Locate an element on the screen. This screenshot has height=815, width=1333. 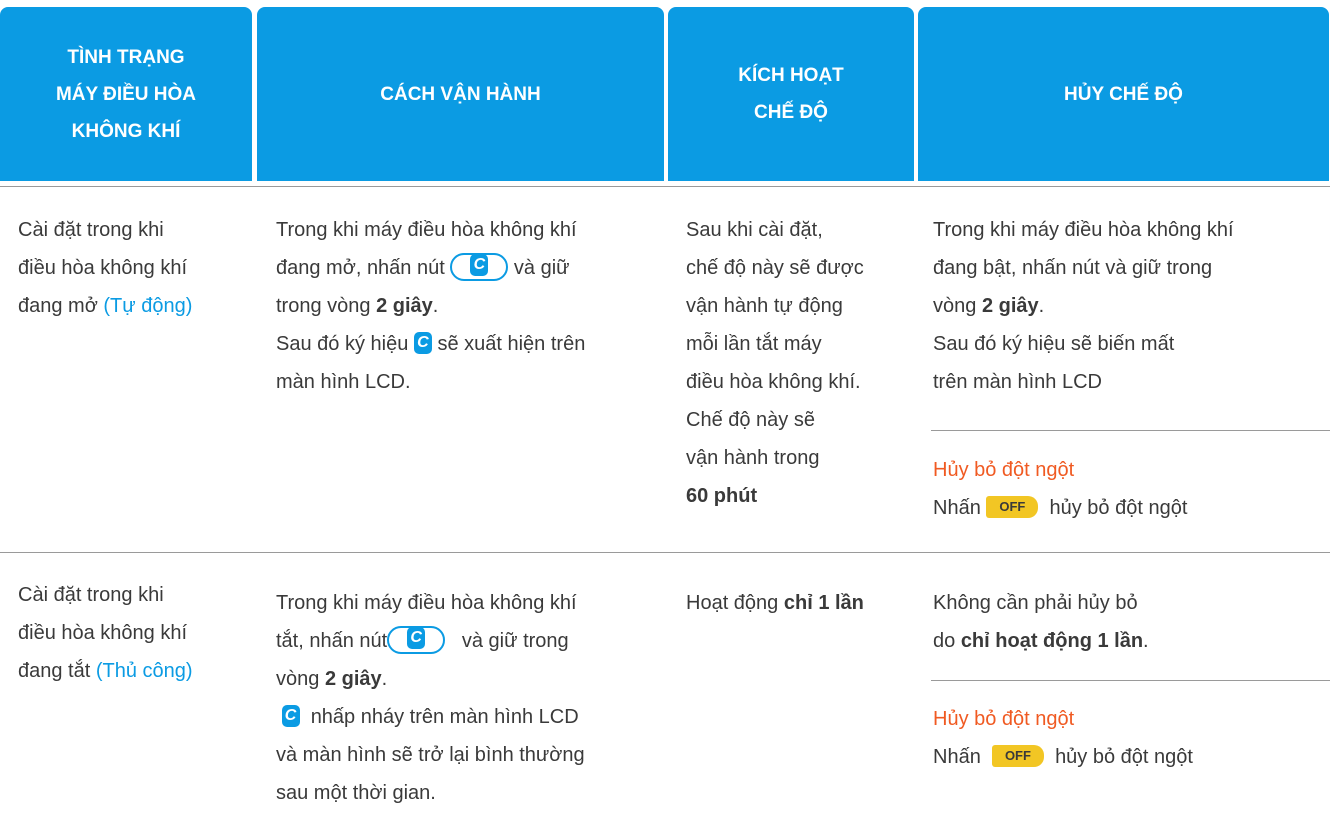
text-line: và màn hình sẽ trở lại bình thường is located at coordinates (430, 755).